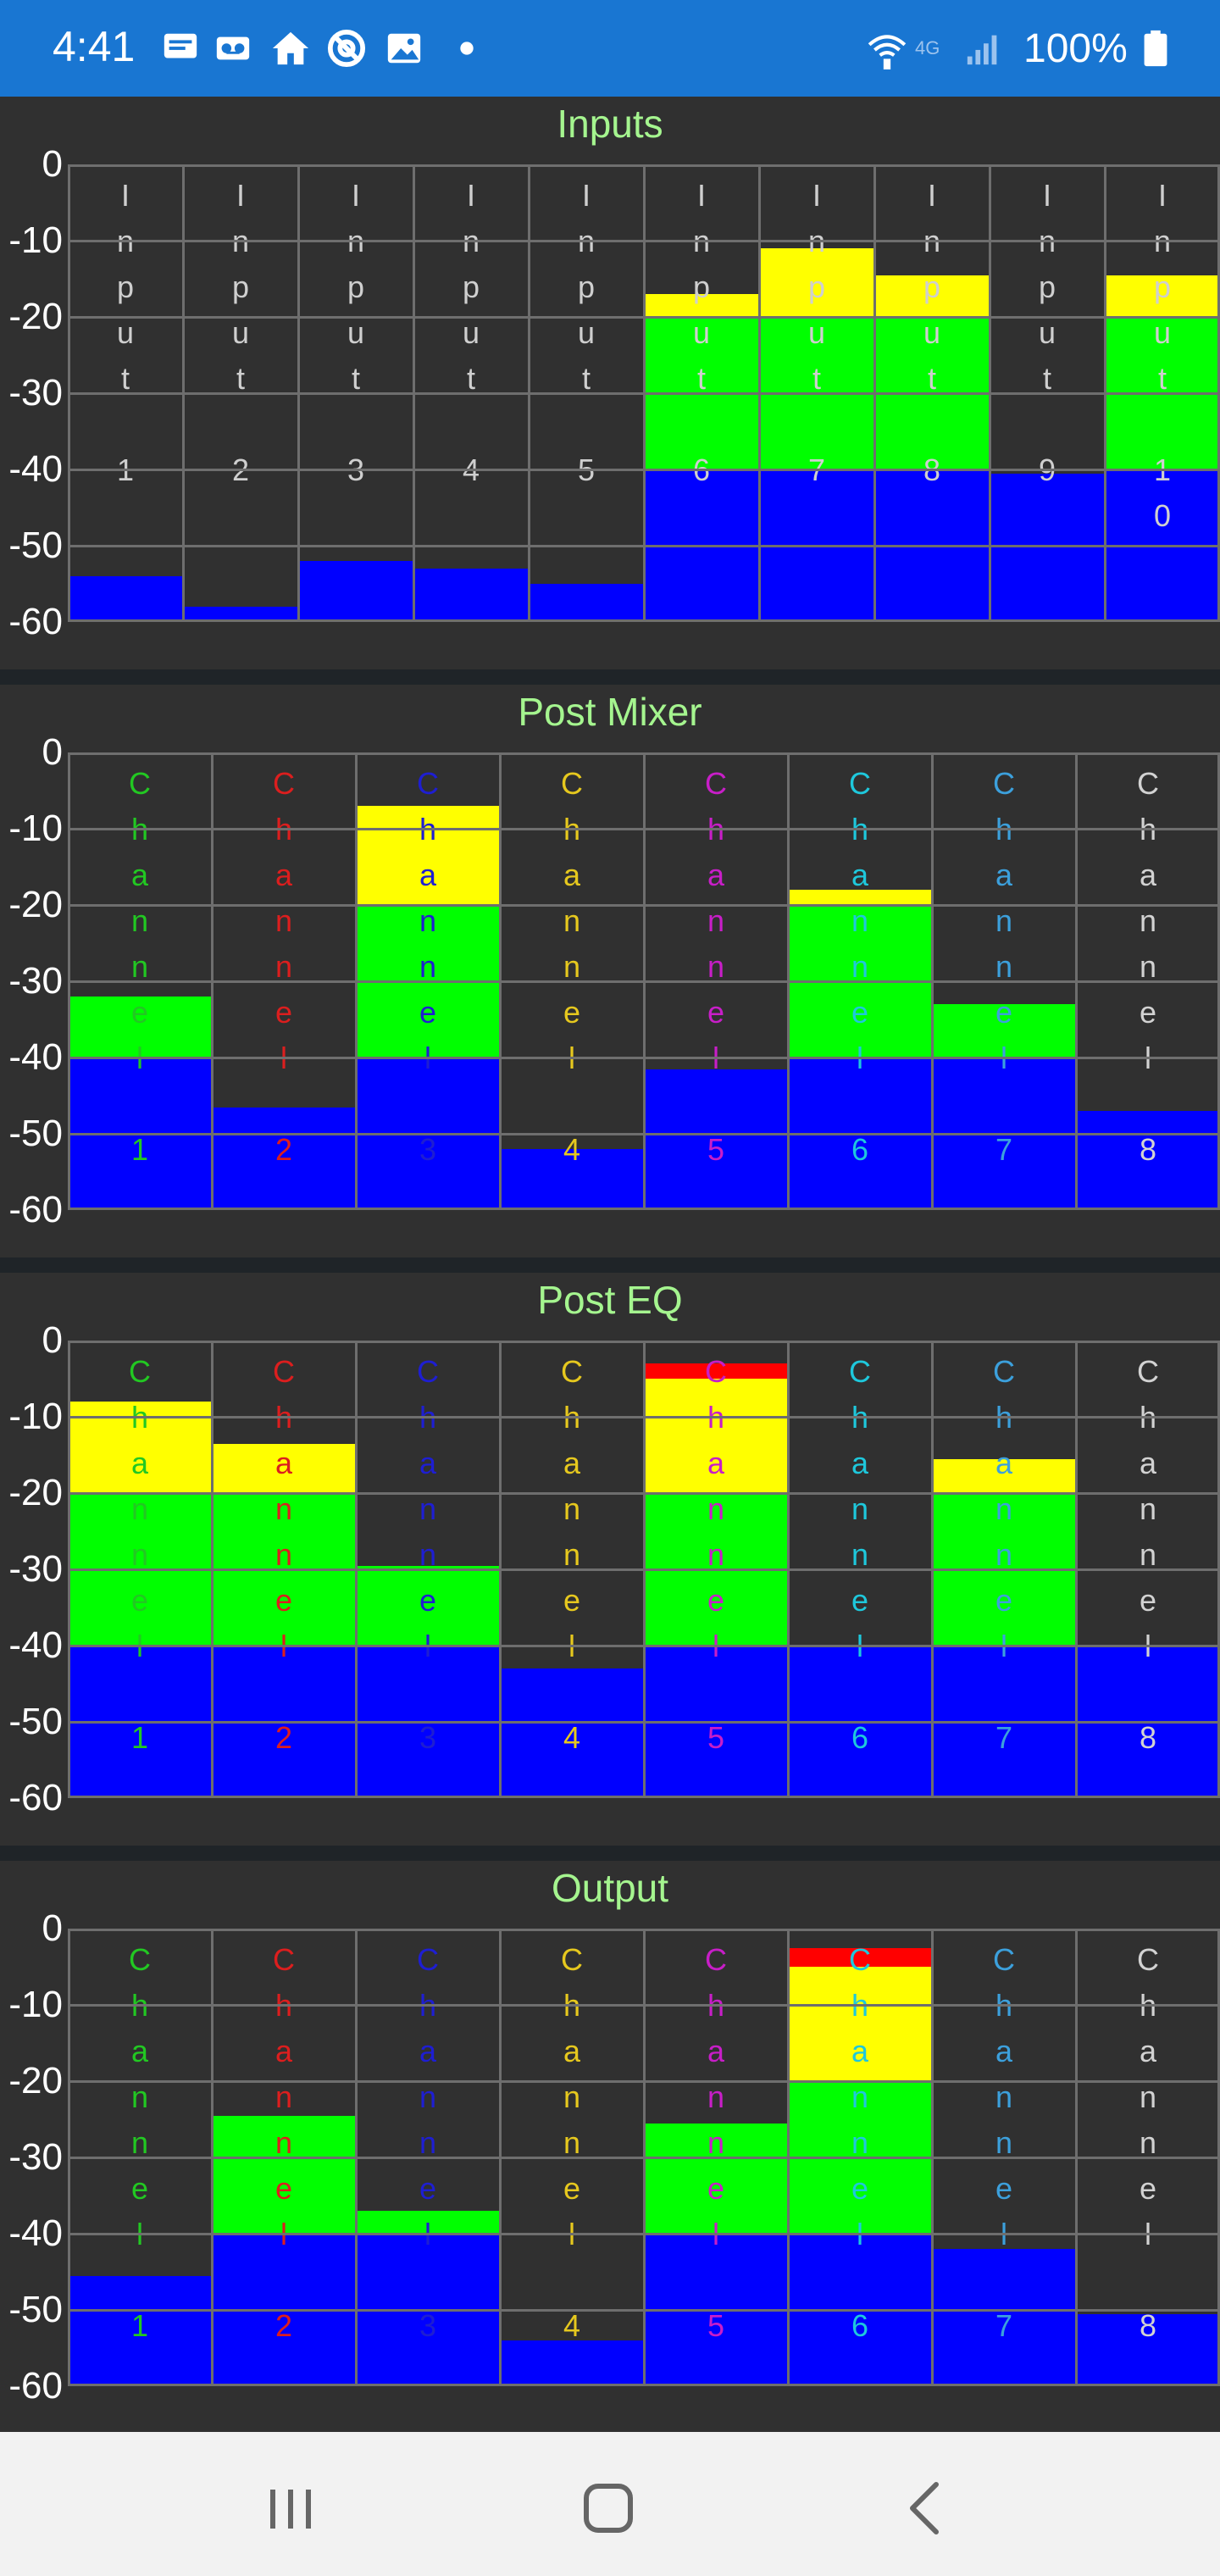 The height and width of the screenshot is (2576, 1220). Describe the element at coordinates (94, 46) in the screenshot. I see `status-time: 4:41` at that location.